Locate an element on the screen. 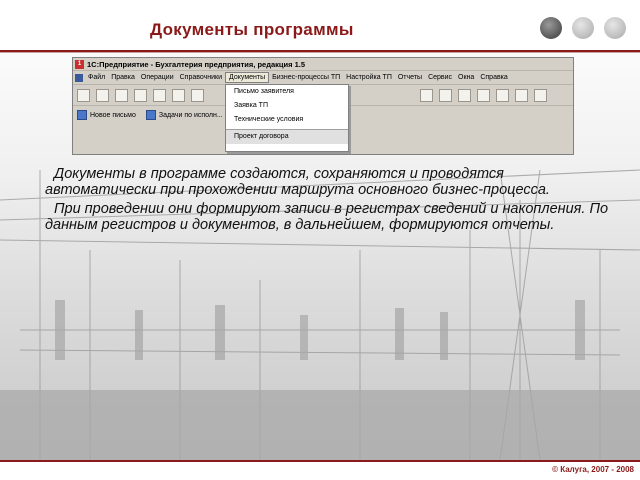 This screenshot has width=640, height=480. dropdown-item-technical-conditions: Технические условия is located at coordinates (287, 120).